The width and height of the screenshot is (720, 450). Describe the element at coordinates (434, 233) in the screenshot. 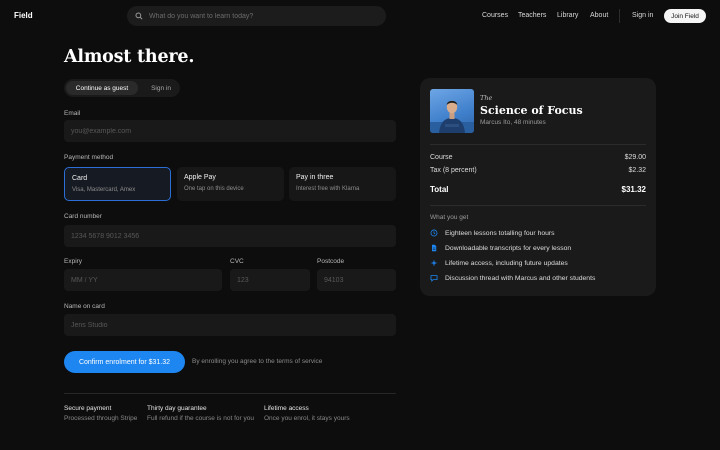

I see `clock-icon` at that location.